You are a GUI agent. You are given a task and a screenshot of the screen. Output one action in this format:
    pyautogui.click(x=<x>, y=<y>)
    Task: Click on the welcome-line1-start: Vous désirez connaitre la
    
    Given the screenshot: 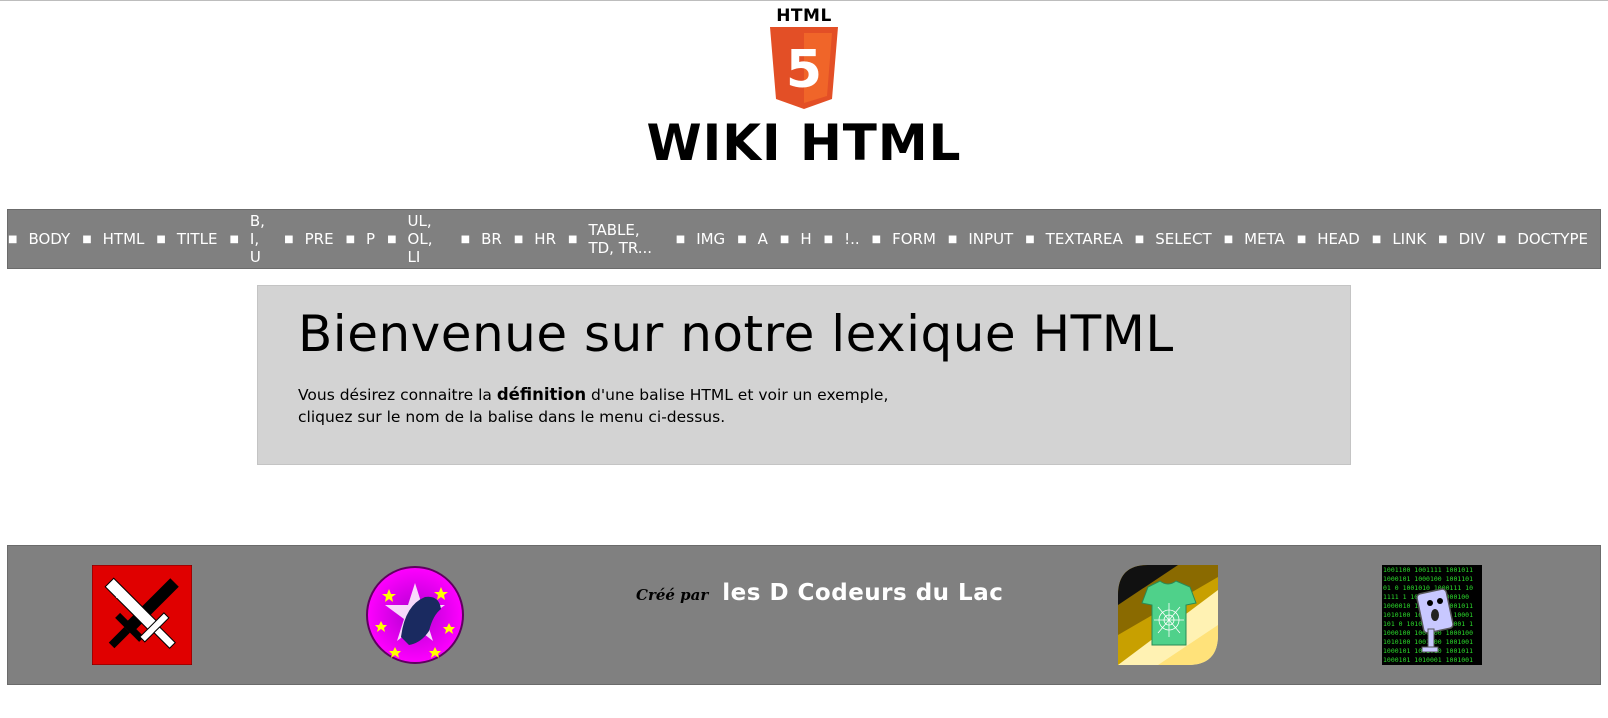 What is the action you would take?
    pyautogui.click(x=397, y=395)
    